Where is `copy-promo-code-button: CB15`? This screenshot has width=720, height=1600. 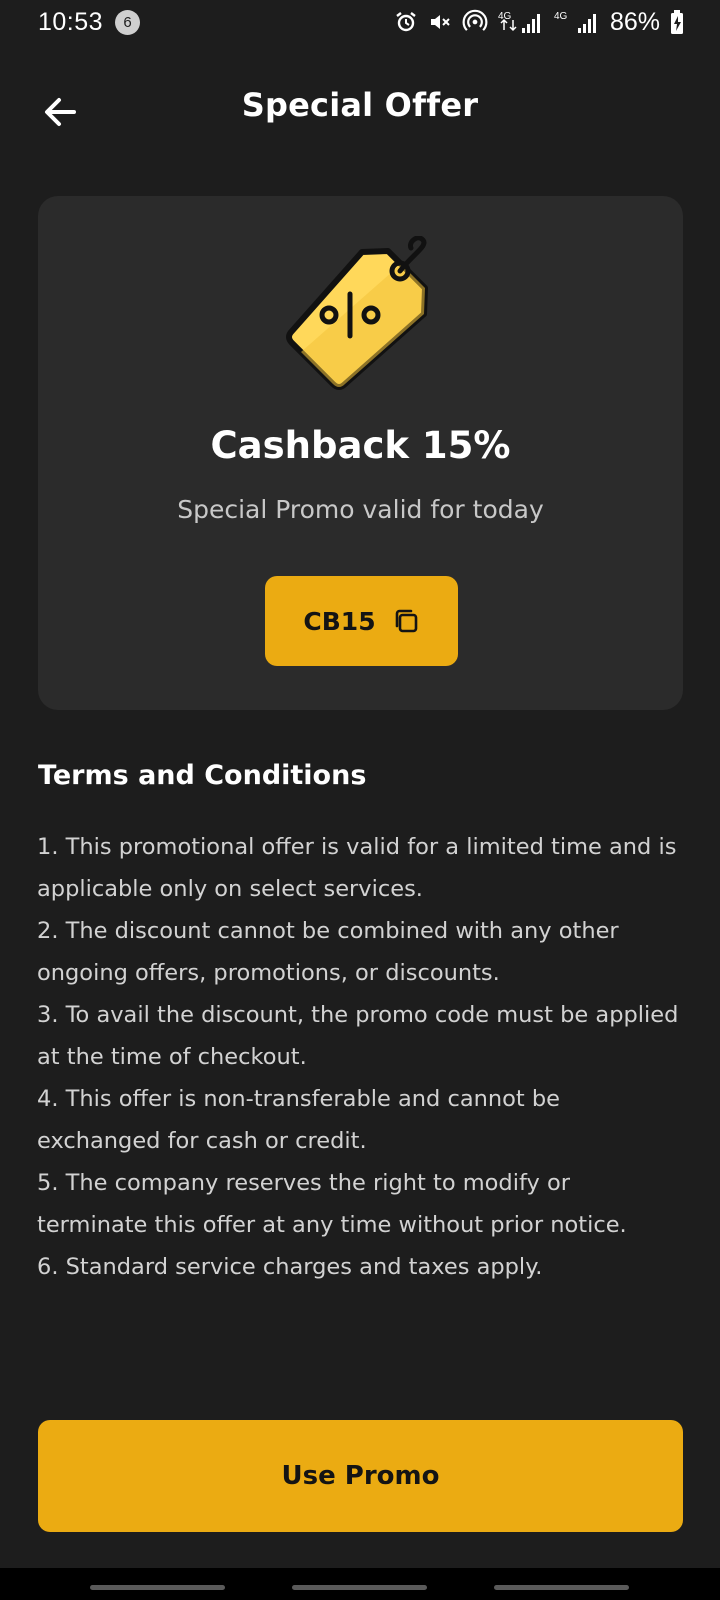
copy-promo-code-button: CB15 is located at coordinates (361, 621).